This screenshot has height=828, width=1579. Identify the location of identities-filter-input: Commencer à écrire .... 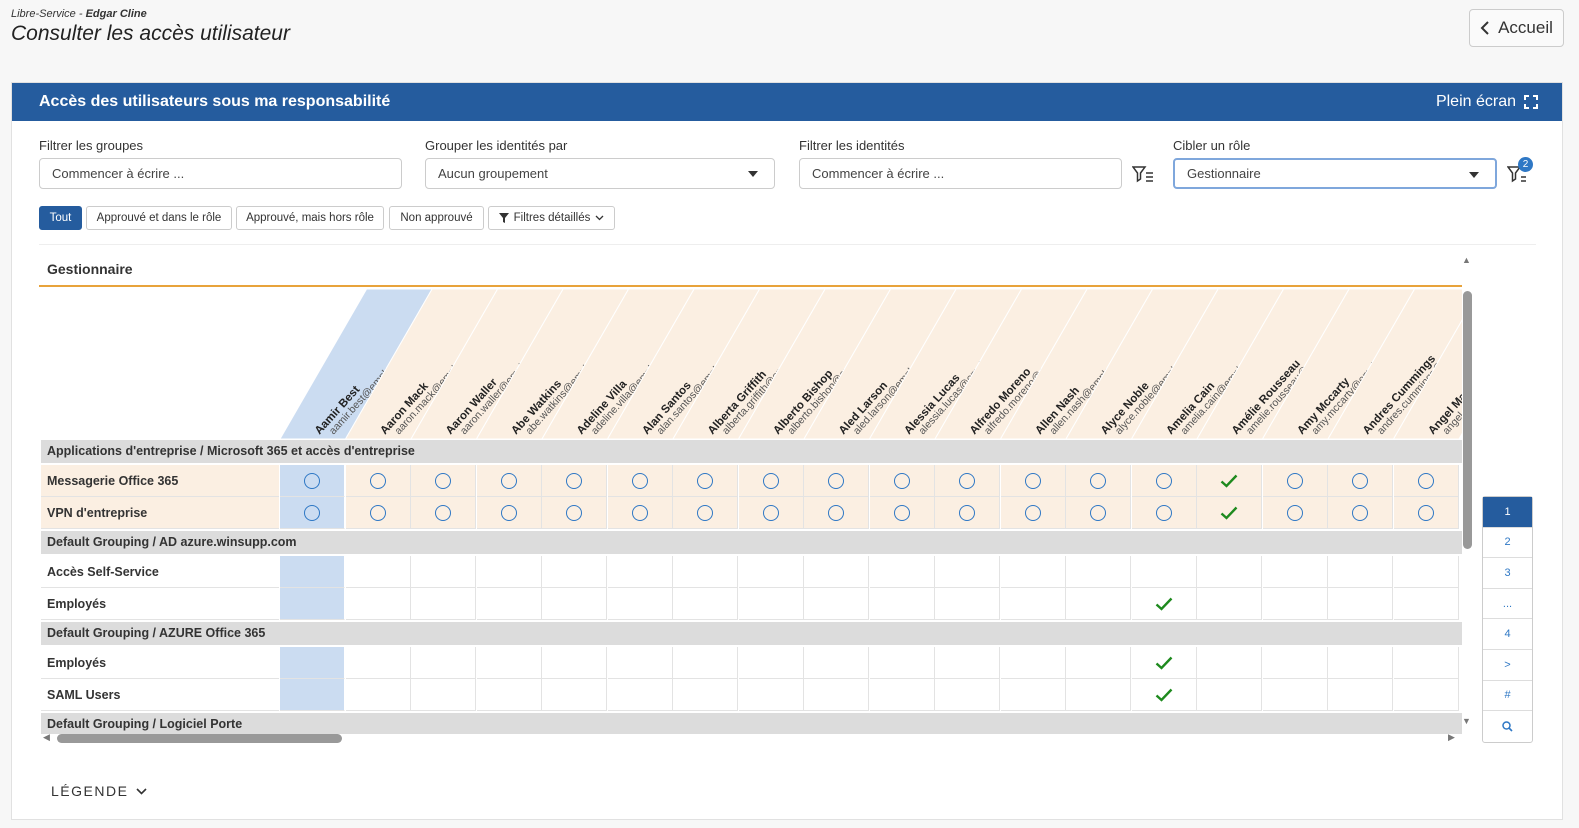
(960, 173).